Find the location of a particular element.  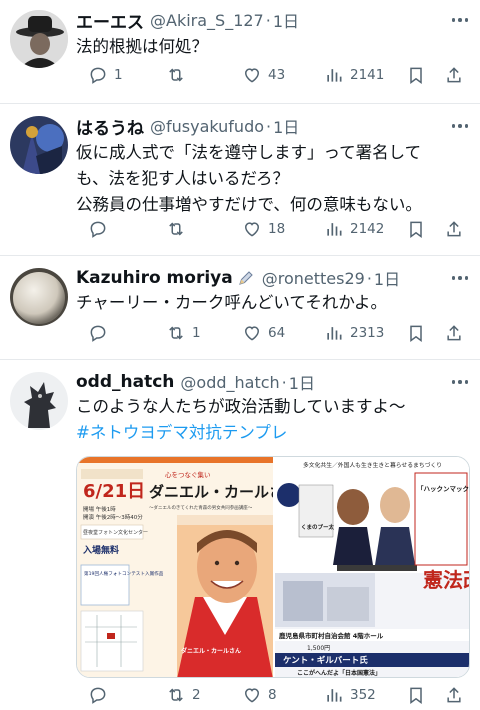

flyer-left-venue: 昼夜堂フォトン文化センター is located at coordinates (115, 532).